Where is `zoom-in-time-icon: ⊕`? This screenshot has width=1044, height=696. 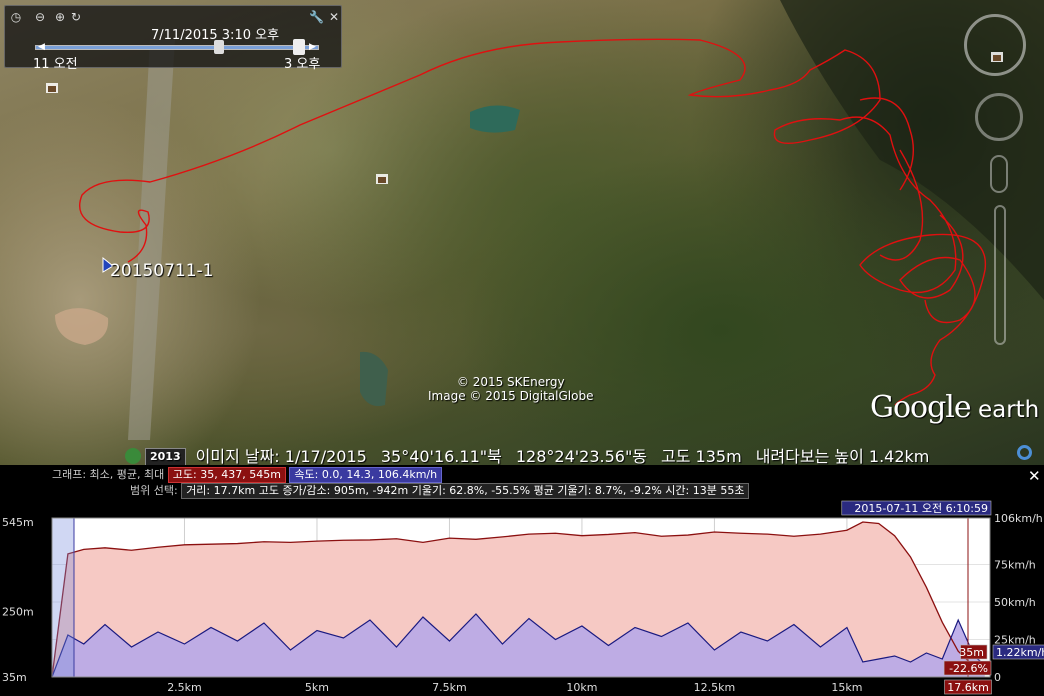
zoom-in-time-icon: ⊕ is located at coordinates (60, 17).